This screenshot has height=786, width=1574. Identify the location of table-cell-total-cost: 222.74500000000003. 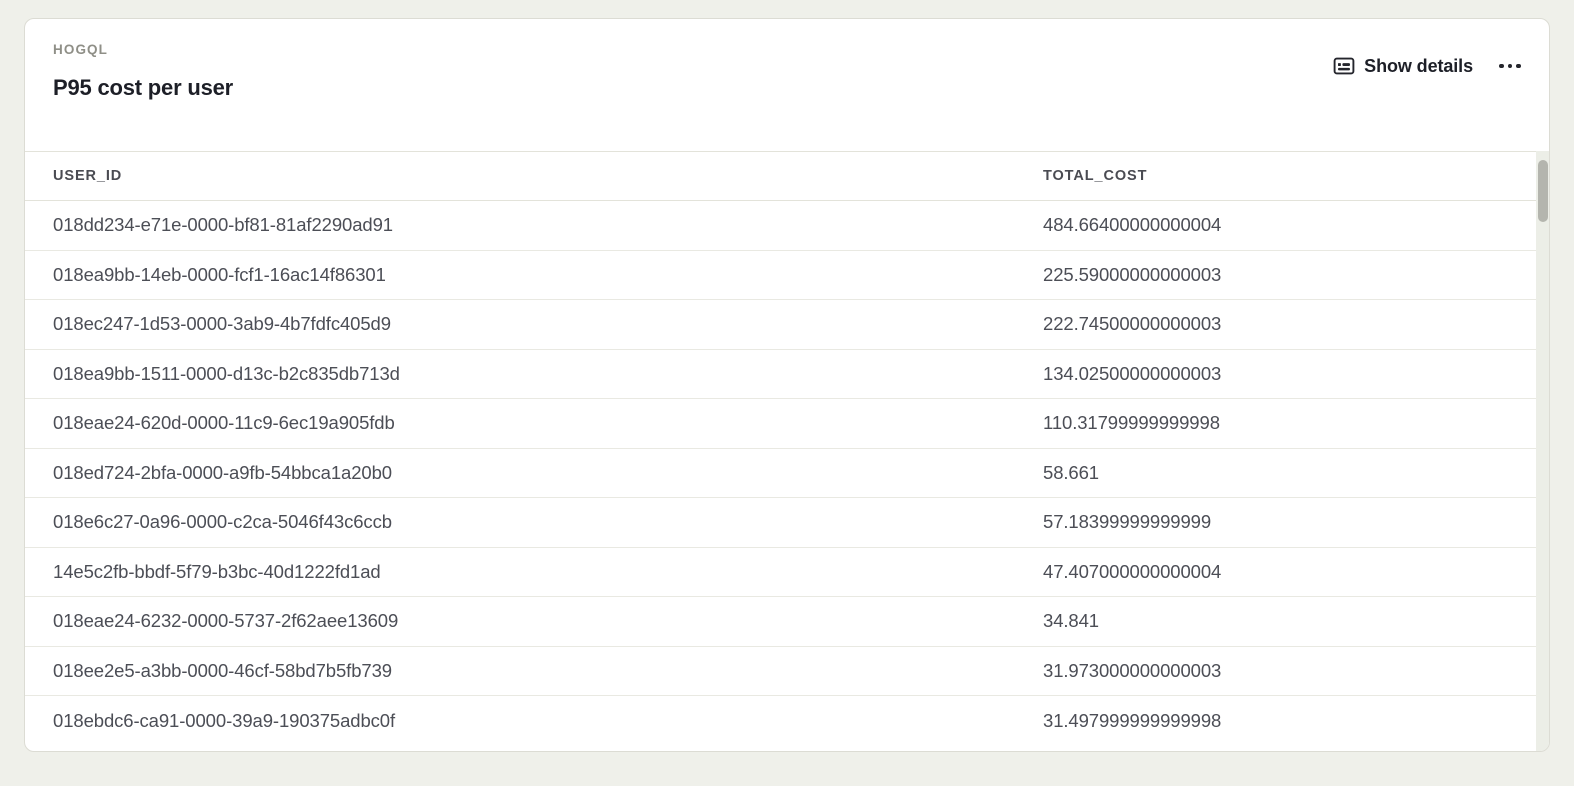
(1282, 324).